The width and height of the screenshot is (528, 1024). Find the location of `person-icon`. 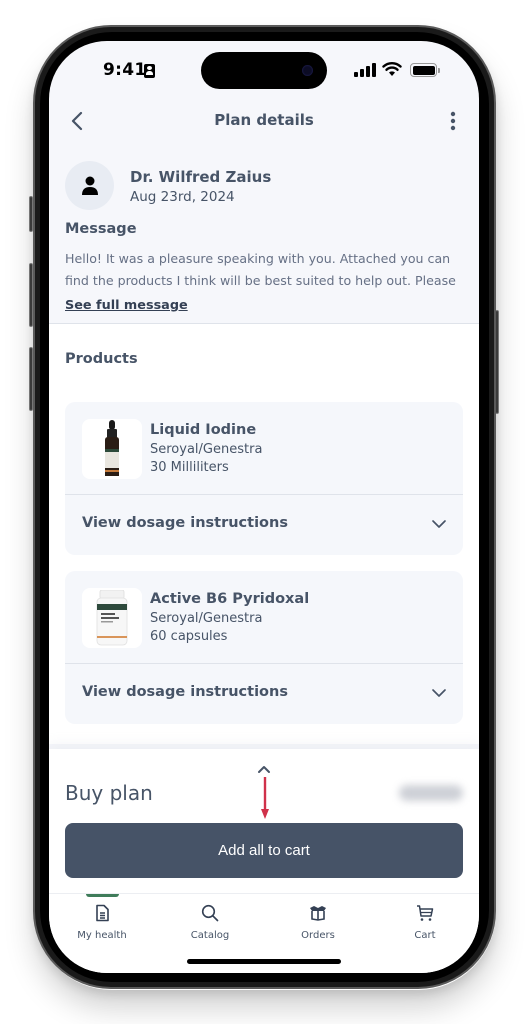

person-icon is located at coordinates (89, 185).